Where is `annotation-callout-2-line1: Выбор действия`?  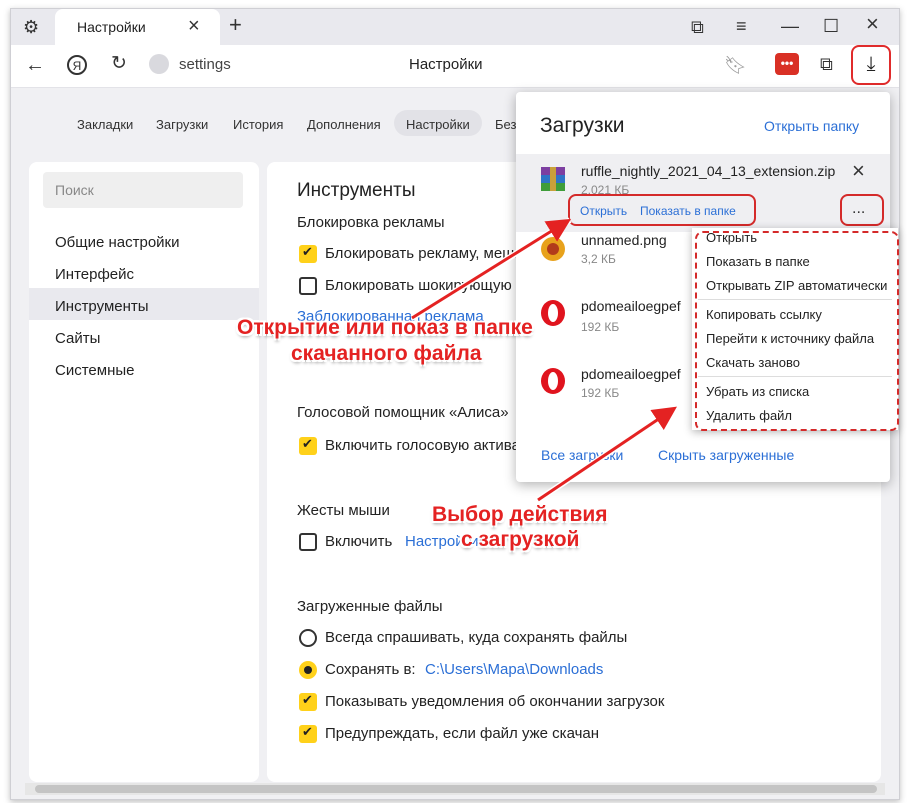
annotation-callout-2-line1: Выбор действия is located at coordinates (520, 514).